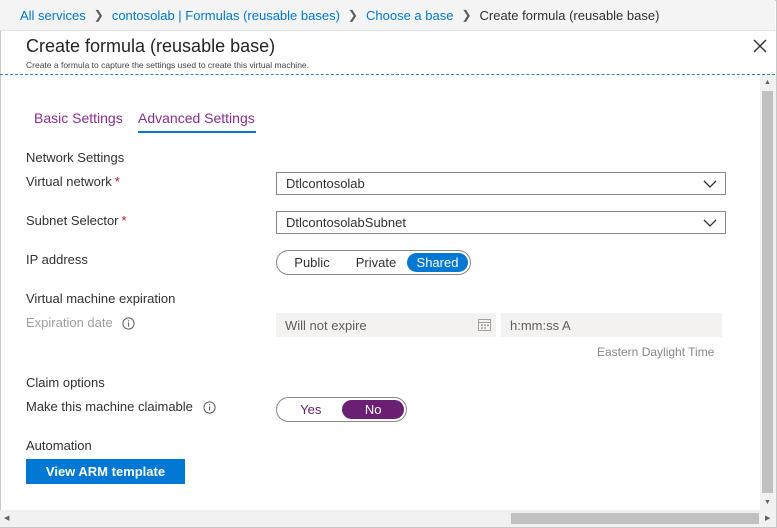 This screenshot has height=528, width=777. I want to click on timezone-label: Eastern Daylight Time, so click(656, 352).